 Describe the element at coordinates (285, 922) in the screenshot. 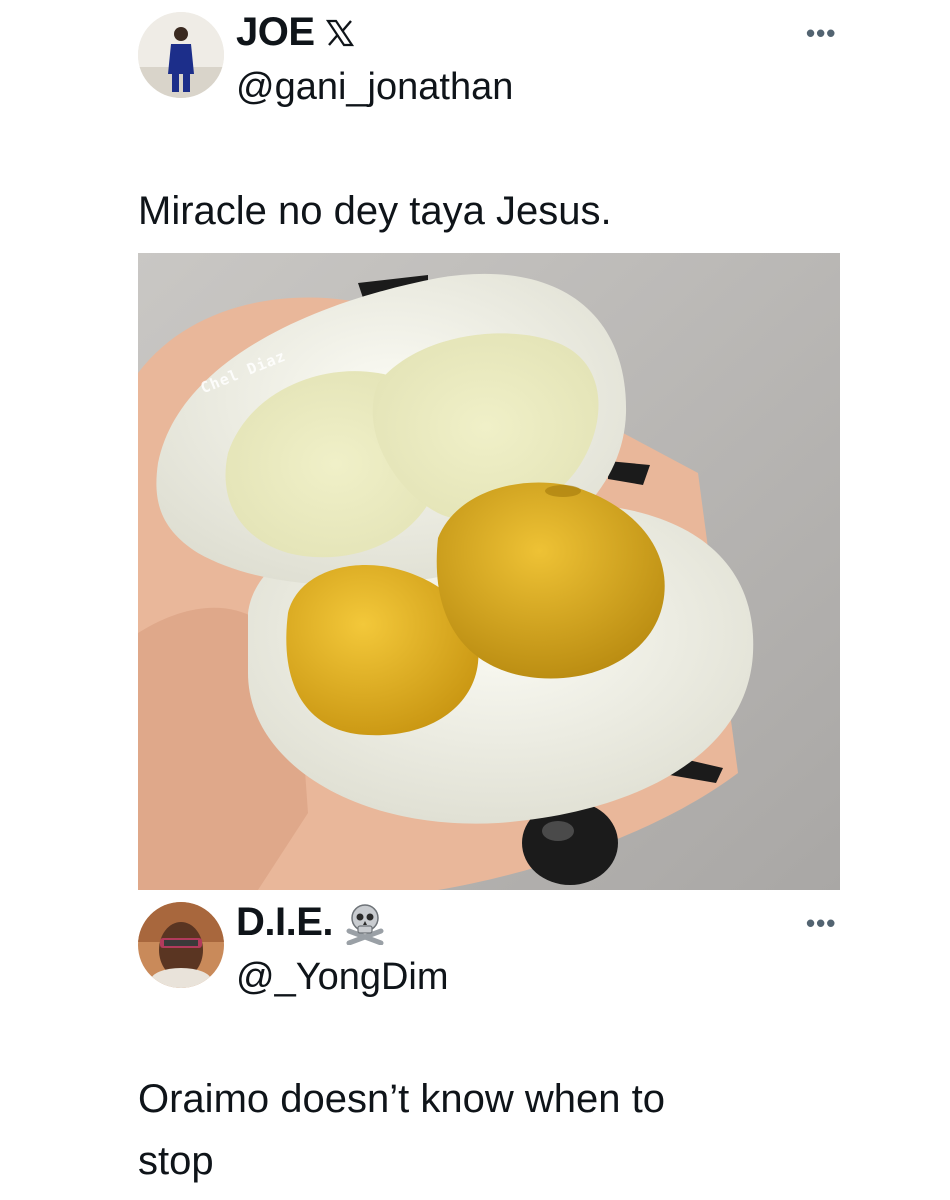

I see `display-name: D.I.E.` at that location.